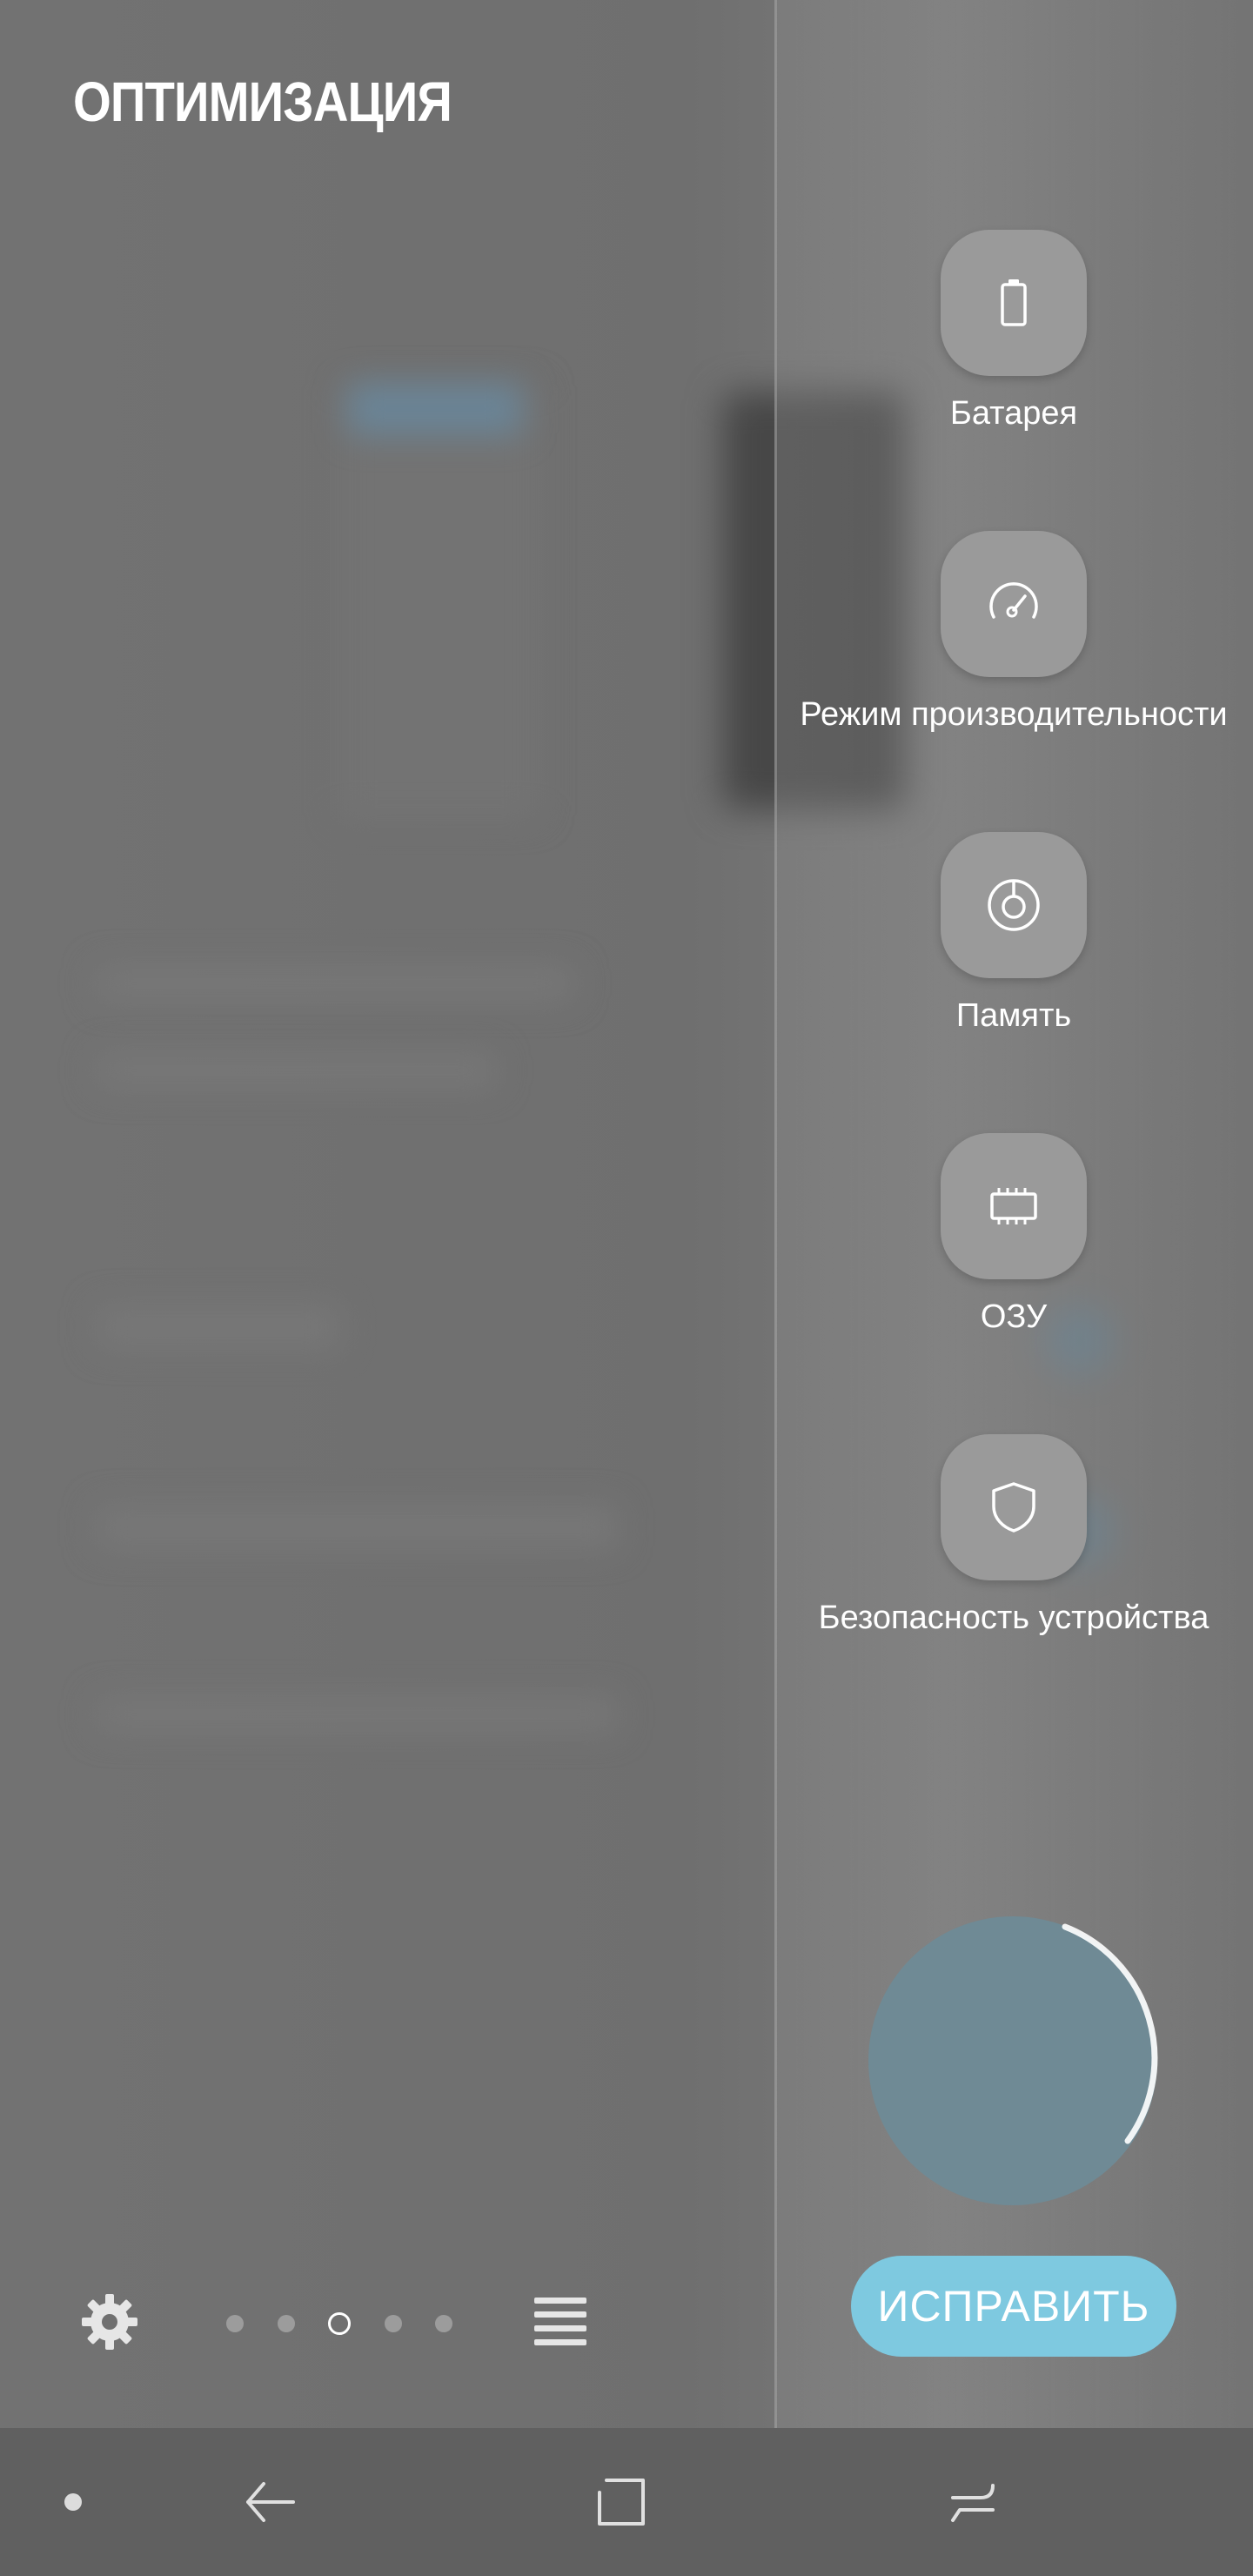 This screenshot has width=1253, height=2576. What do you see at coordinates (110, 2322) in the screenshot?
I see `gear-icon` at bounding box center [110, 2322].